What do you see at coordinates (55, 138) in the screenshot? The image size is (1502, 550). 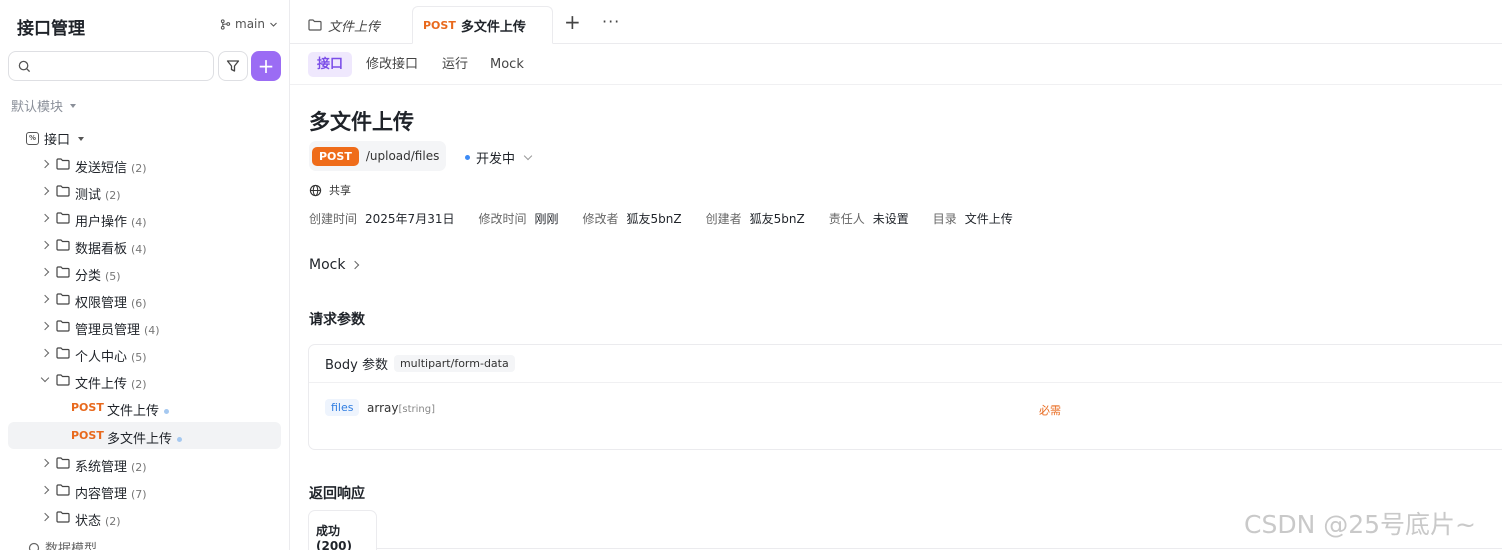 I see `tree-root-apis: % 接口` at bounding box center [55, 138].